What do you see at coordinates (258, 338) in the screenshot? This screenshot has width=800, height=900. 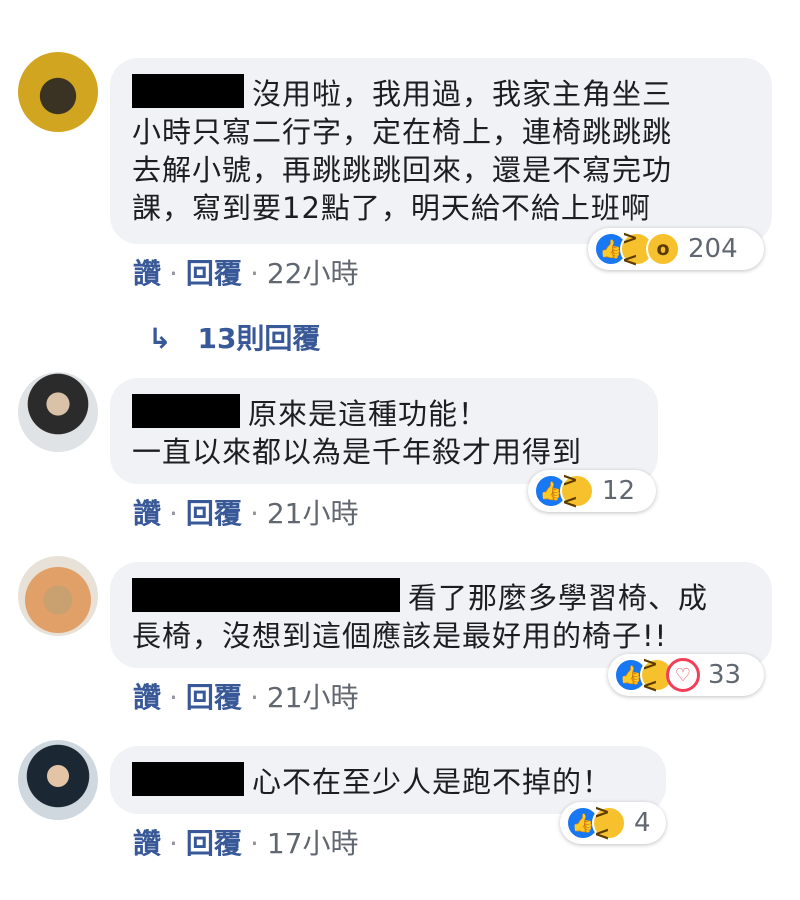 I see `replies-count-label: 13則回覆` at bounding box center [258, 338].